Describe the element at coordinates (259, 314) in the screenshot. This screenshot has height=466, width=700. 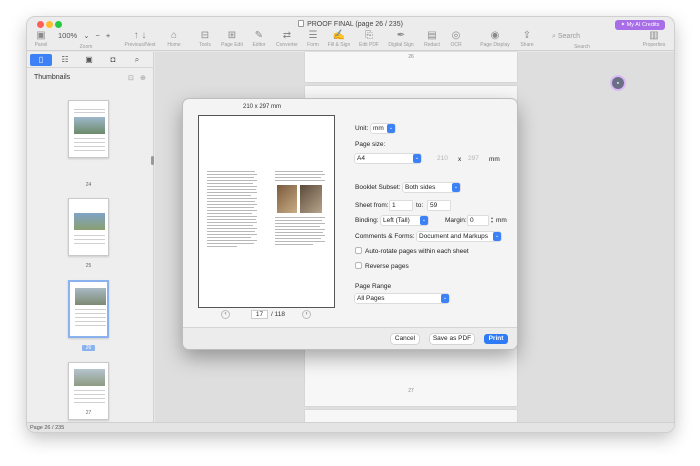
I see `current-sheet-input: 17` at that location.